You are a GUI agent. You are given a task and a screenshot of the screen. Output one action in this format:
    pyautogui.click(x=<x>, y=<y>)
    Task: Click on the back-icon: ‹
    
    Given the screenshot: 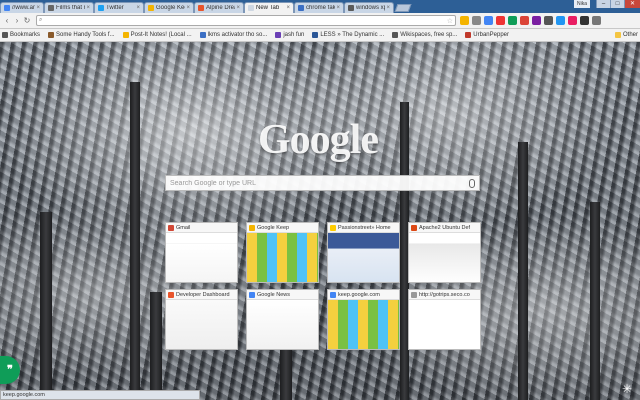 What is the action you would take?
    pyautogui.click(x=7, y=21)
    